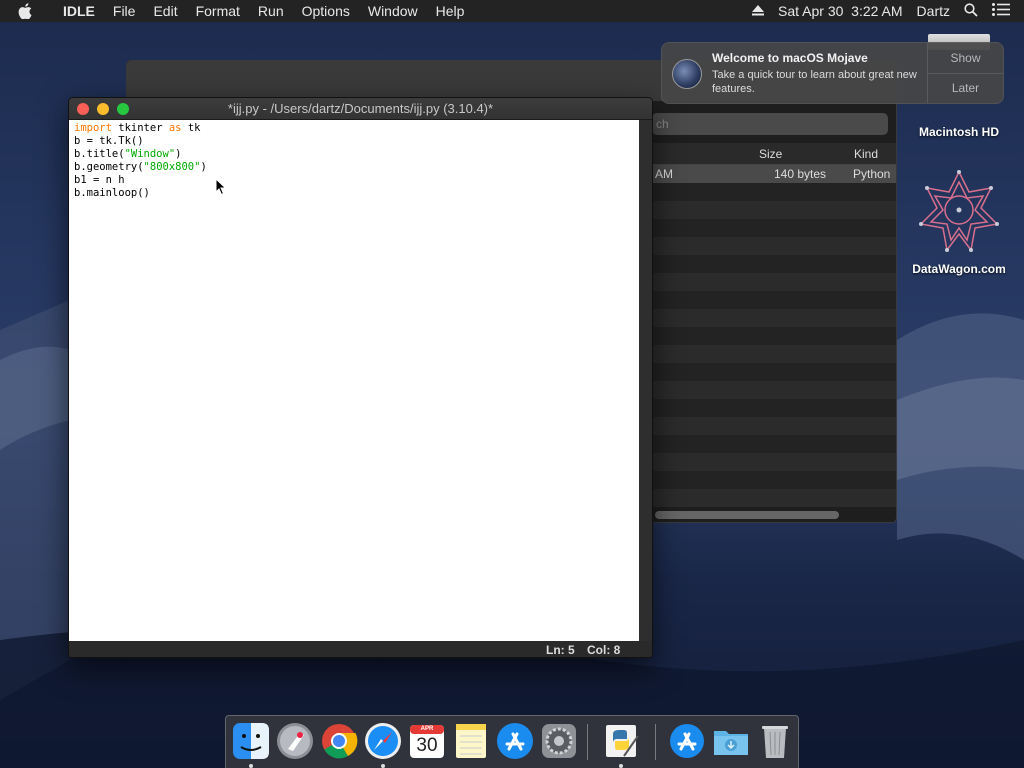 Image resolution: width=1024 pixels, height=768 pixels. What do you see at coordinates (515, 741) in the screenshot?
I see `app-store-icon` at bounding box center [515, 741].